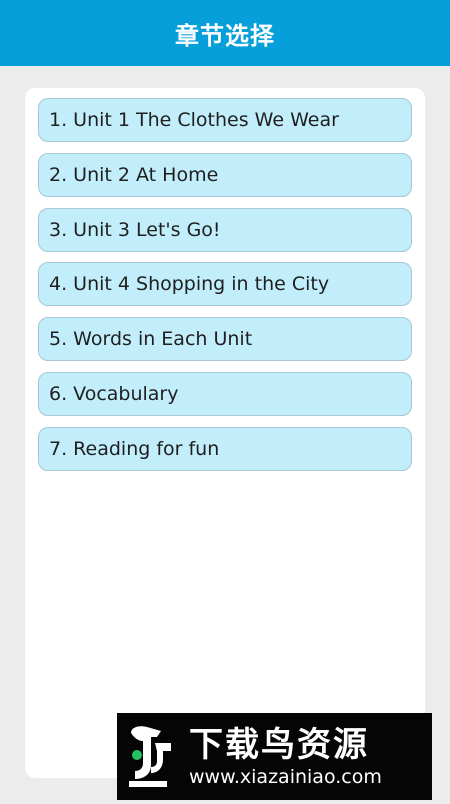  I want to click on chapter-item-7: 7. Reading for fun, so click(225, 448).